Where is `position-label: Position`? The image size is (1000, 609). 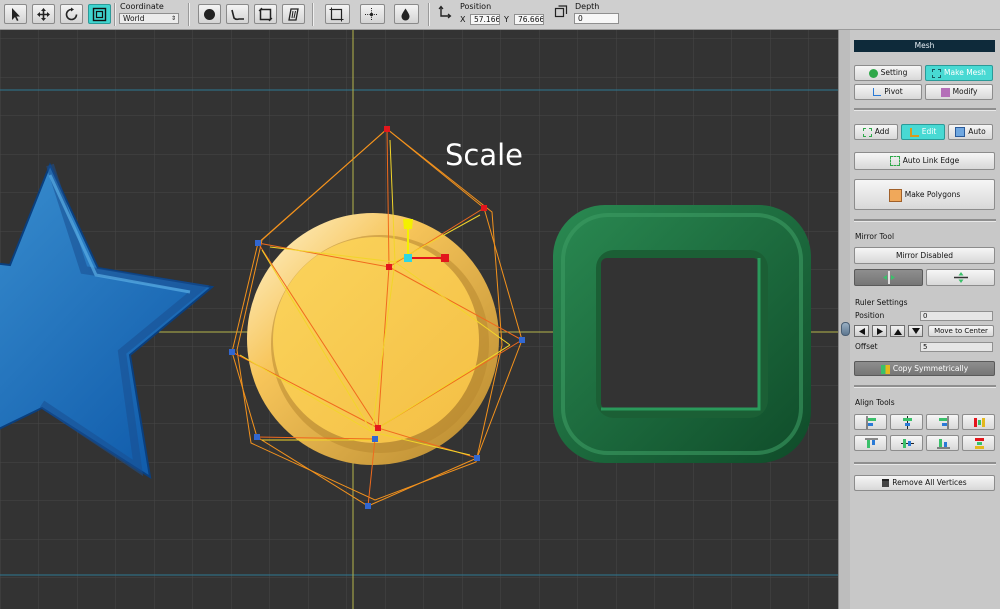
position-label: Position is located at coordinates (476, 6).